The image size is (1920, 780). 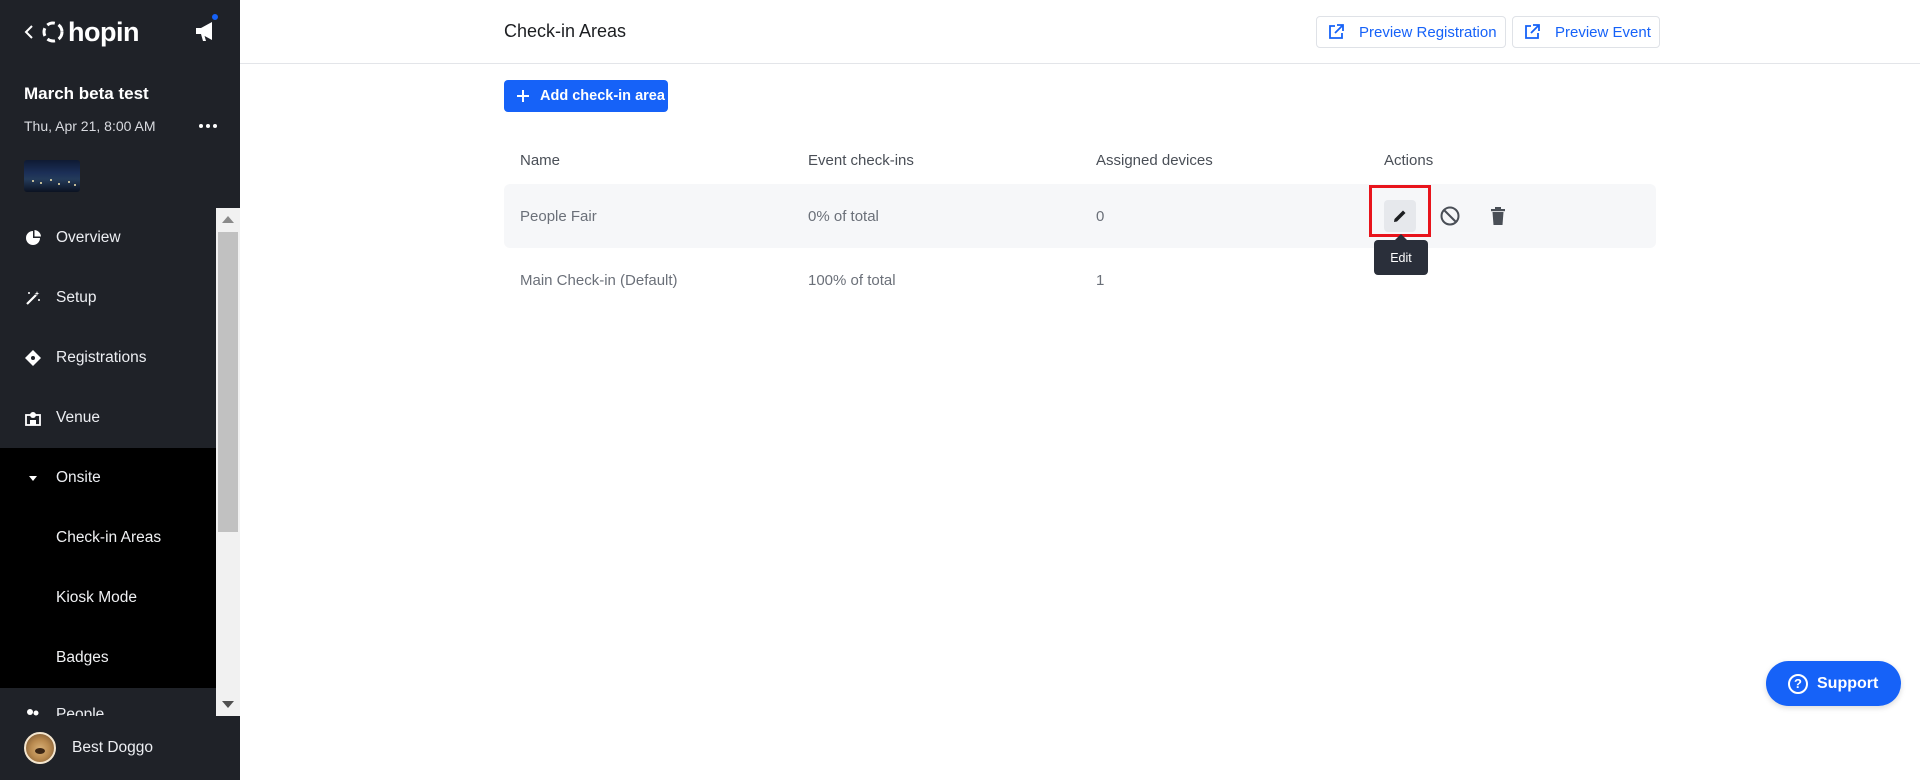 I want to click on user-menu: Best Doggo, so click(x=120, y=748).